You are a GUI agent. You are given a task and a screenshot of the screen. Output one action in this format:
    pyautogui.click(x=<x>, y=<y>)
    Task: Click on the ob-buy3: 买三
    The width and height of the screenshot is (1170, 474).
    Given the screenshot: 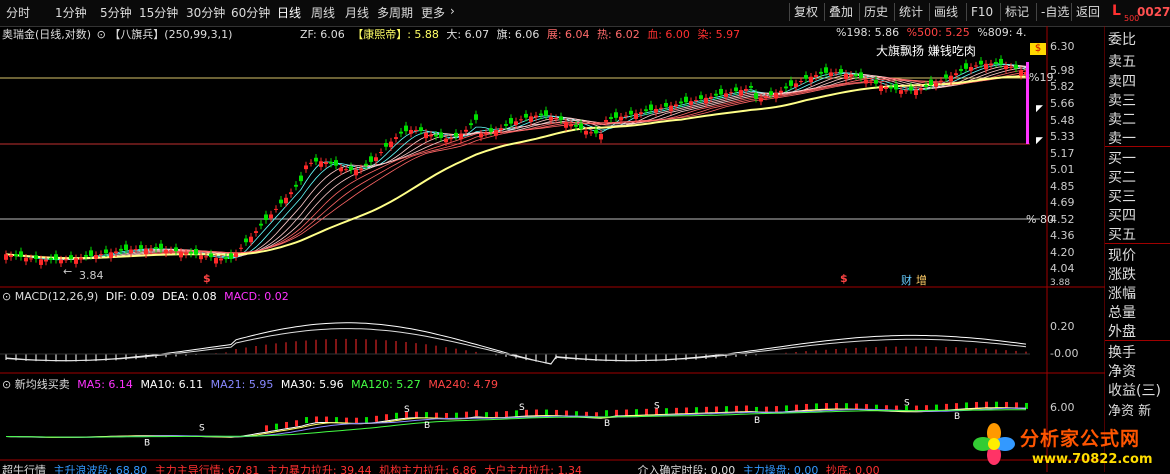 What is the action you would take?
    pyautogui.click(x=1122, y=197)
    